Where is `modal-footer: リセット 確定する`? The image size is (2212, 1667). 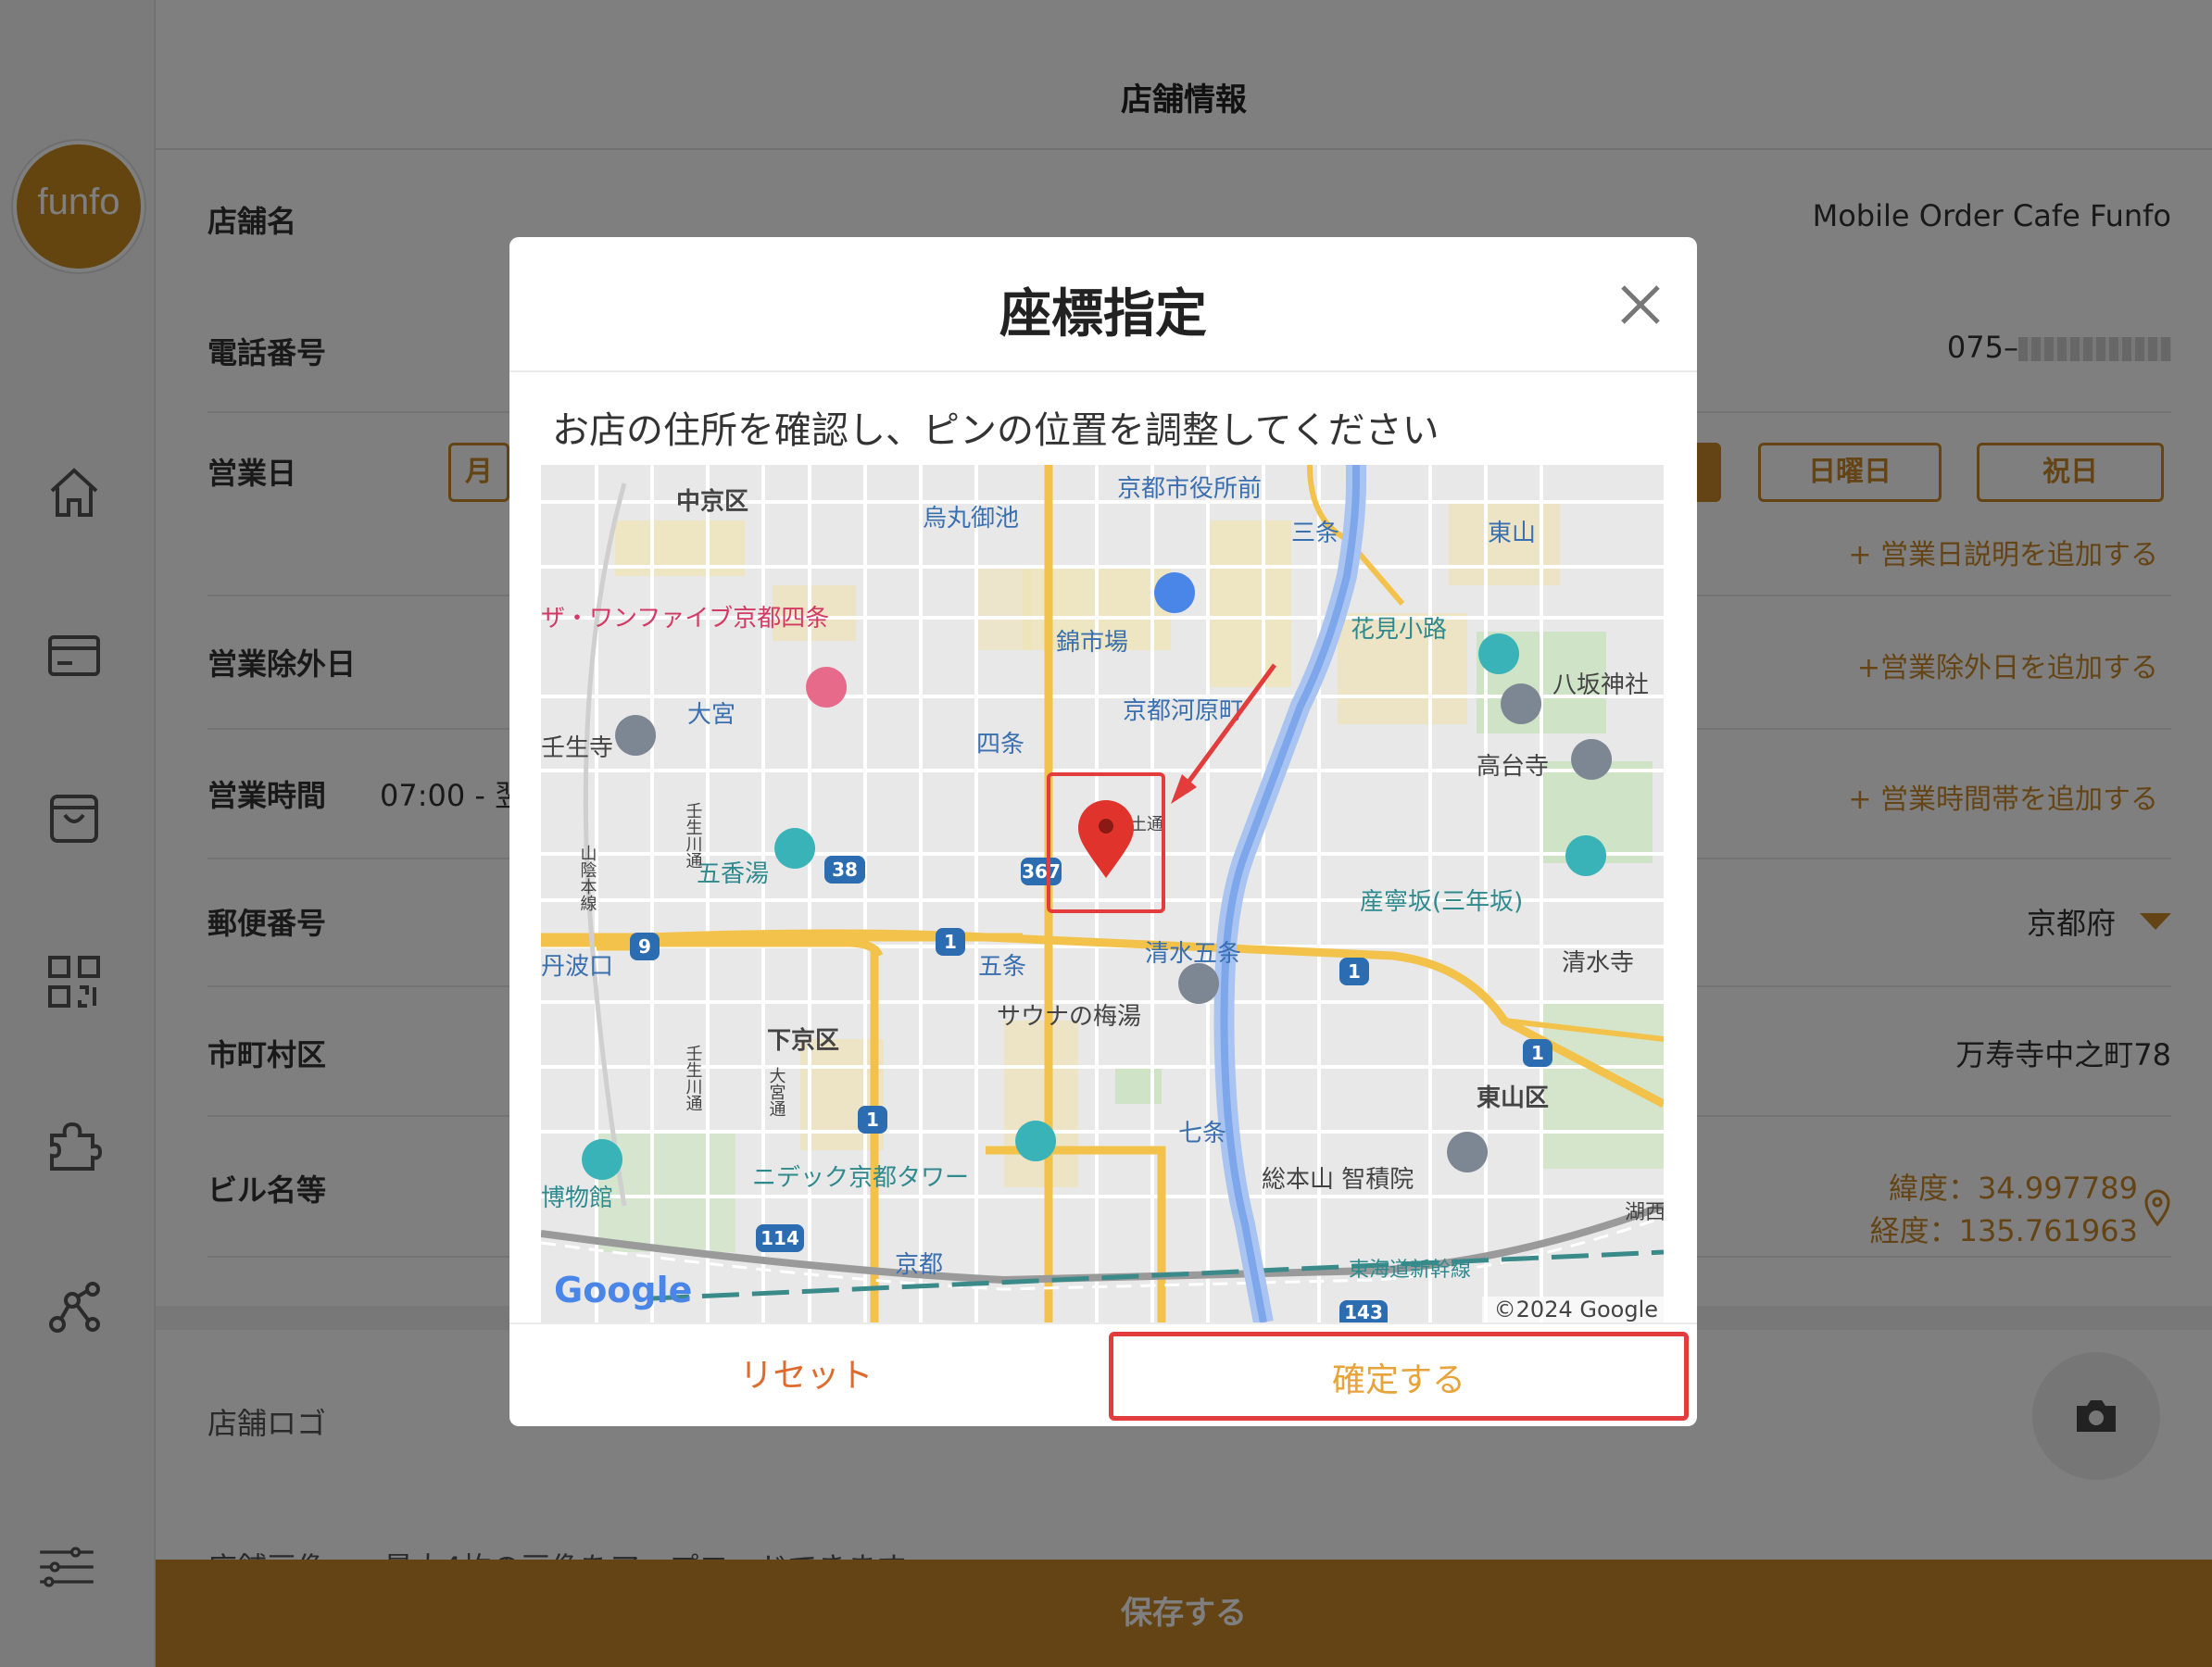 modal-footer: リセット 確定する is located at coordinates (1103, 1374).